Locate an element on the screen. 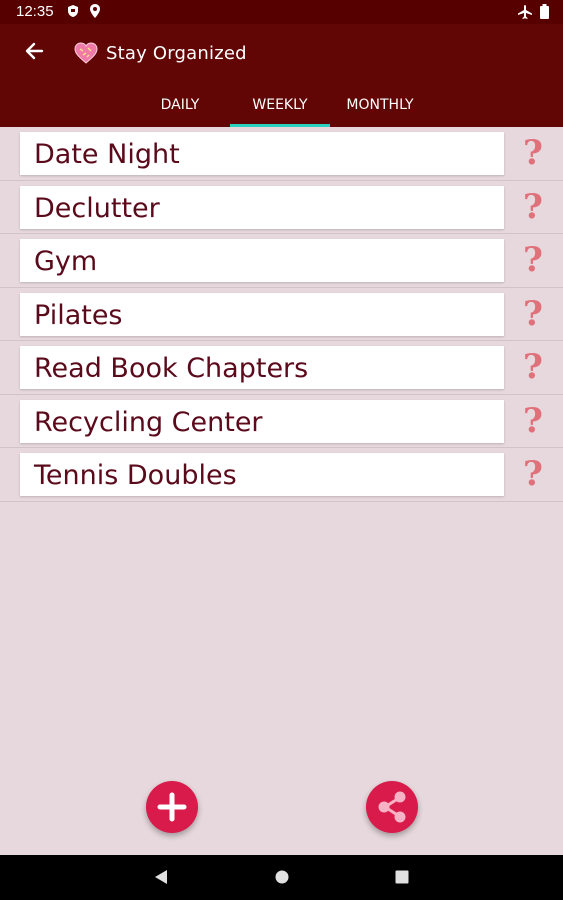  battery-icon is located at coordinates (544, 11).